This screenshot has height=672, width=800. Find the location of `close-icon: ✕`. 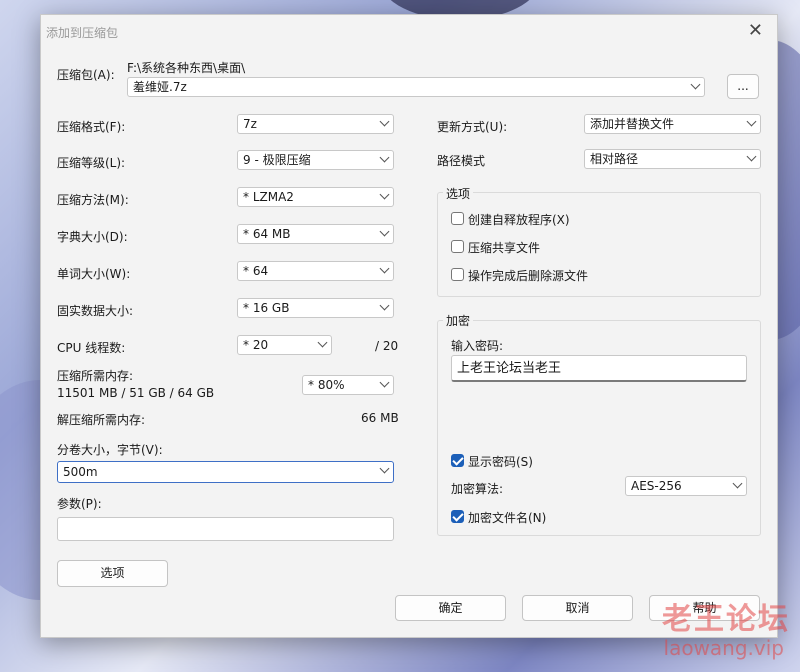

close-icon: ✕ is located at coordinates (755, 30).